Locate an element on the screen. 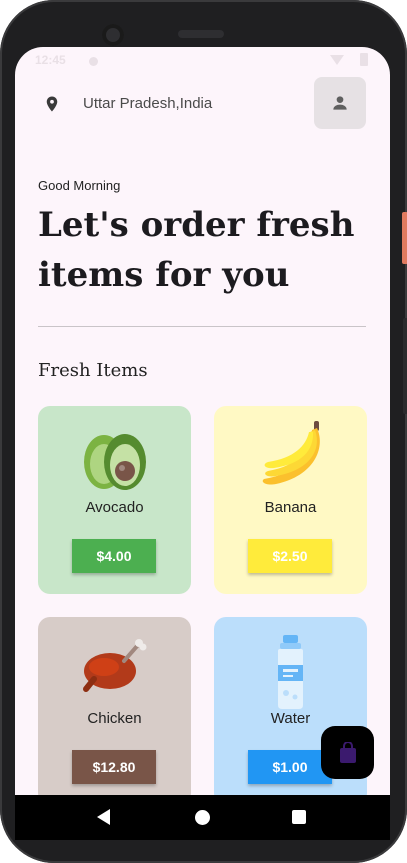  location-pin-icon is located at coordinates (52, 104).